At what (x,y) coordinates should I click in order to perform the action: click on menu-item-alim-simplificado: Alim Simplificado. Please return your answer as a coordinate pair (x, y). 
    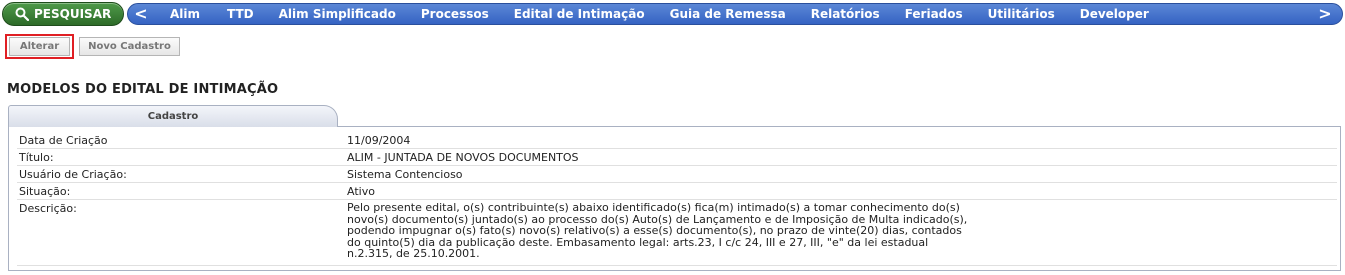
    Looking at the image, I should click on (337, 14).